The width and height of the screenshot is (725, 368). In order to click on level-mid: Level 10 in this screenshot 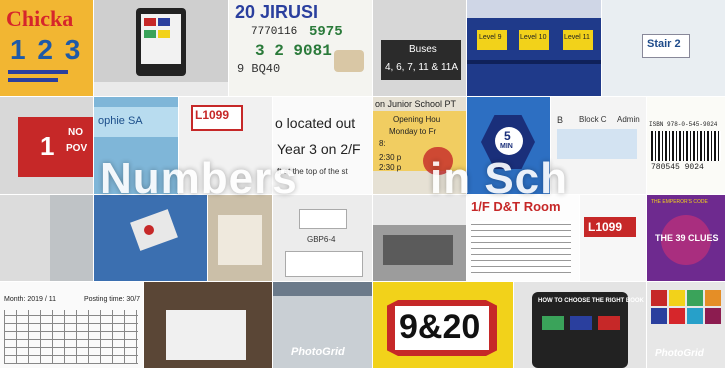, I will do `click(533, 37)`.